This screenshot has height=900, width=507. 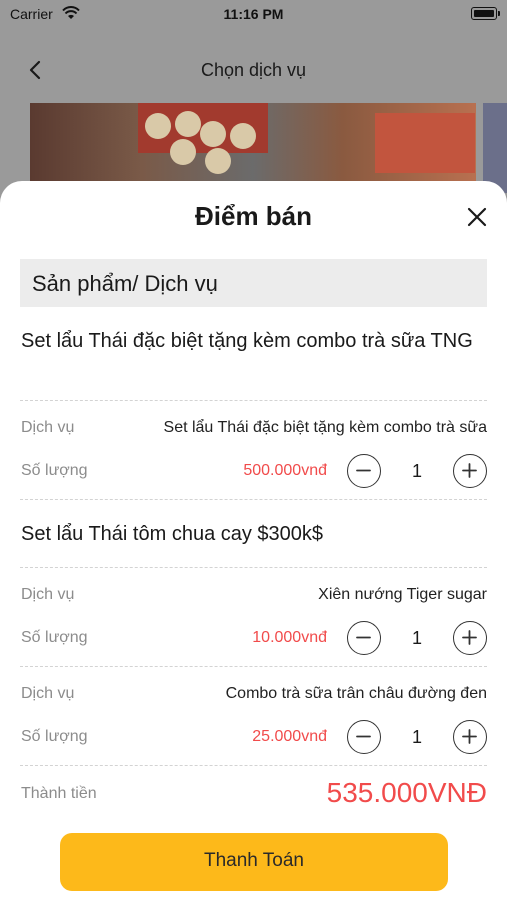 I want to click on status-bar: Carrier 11:16 PM, so click(x=253, y=15).